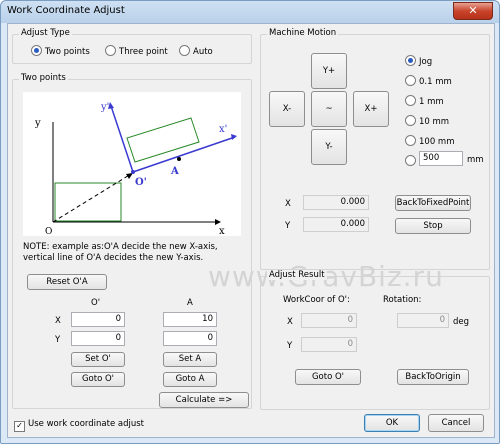  Describe the element at coordinates (434, 122) in the screenshot. I see `radio-label: 10 mm` at that location.